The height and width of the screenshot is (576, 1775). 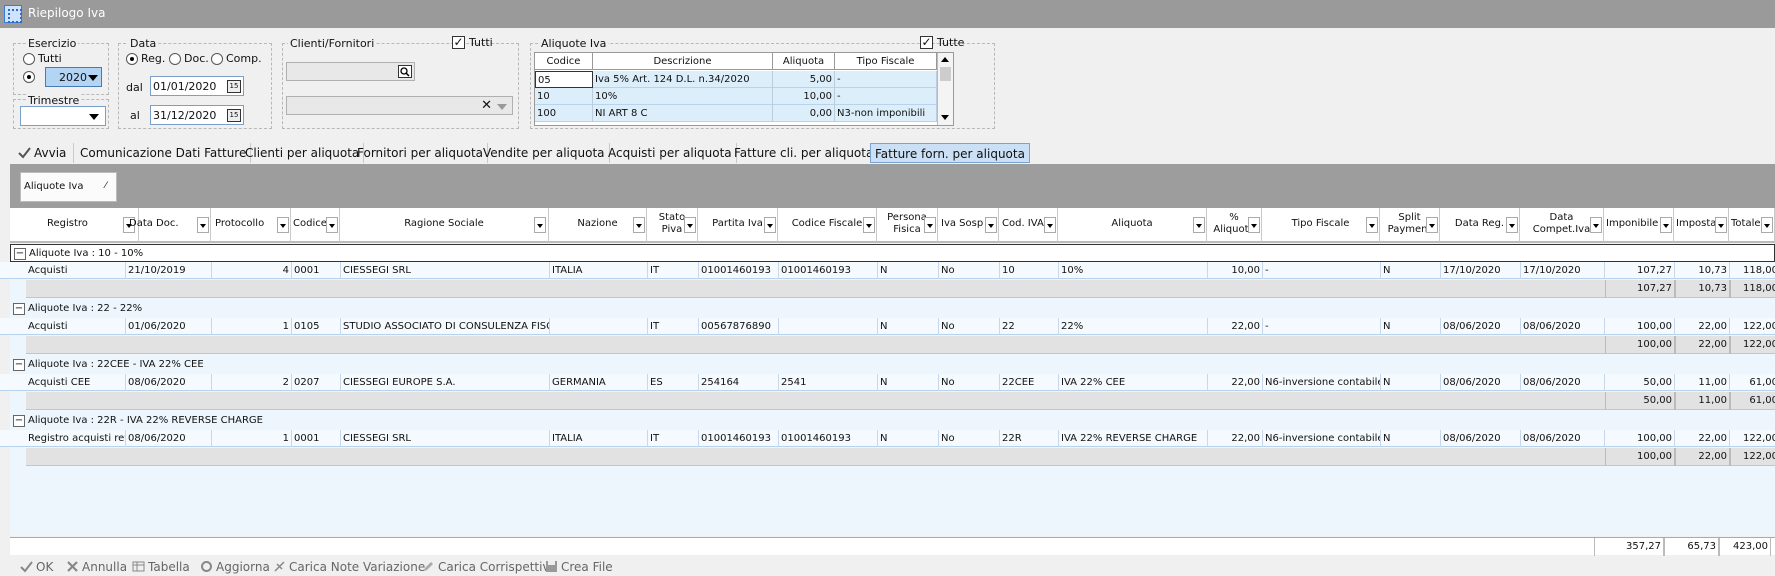 What do you see at coordinates (29, 59) in the screenshot?
I see `esercizio-tutti-radio` at bounding box center [29, 59].